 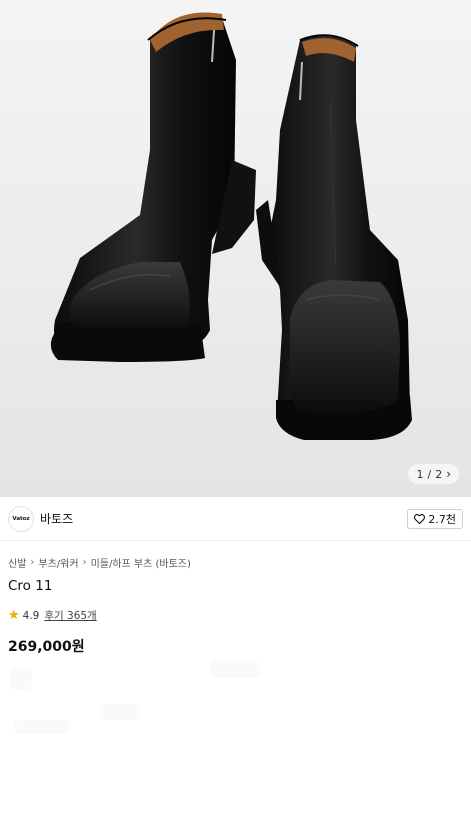 I want to click on breadcrumb-item-subcategory: 부츠/워커, so click(x=58, y=562).